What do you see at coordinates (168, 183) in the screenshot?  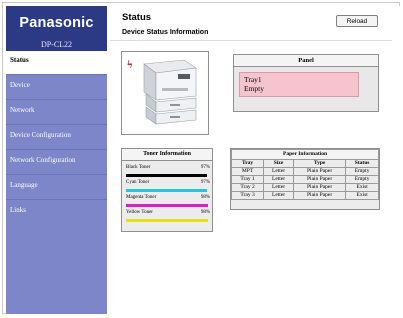 I see `toner-row-cyan: Cyan Toner 97%` at bounding box center [168, 183].